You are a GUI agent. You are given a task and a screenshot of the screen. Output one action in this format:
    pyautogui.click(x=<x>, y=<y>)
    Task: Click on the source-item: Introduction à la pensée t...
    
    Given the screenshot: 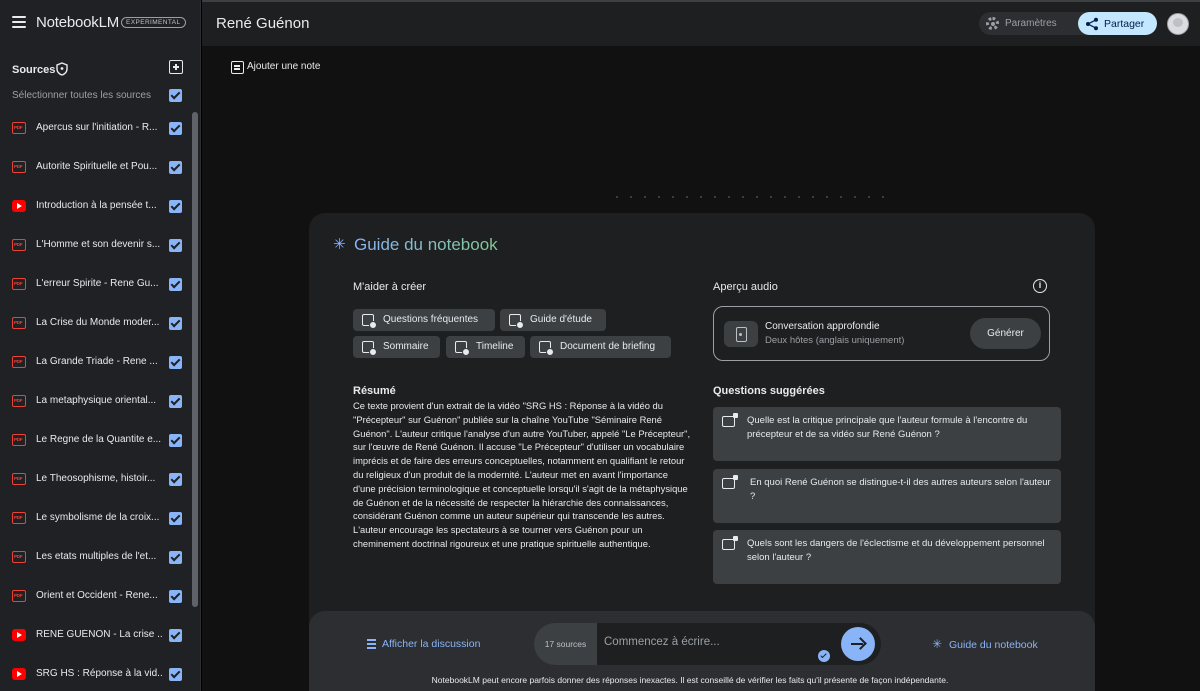 What is the action you would take?
    pyautogui.click(x=96, y=206)
    